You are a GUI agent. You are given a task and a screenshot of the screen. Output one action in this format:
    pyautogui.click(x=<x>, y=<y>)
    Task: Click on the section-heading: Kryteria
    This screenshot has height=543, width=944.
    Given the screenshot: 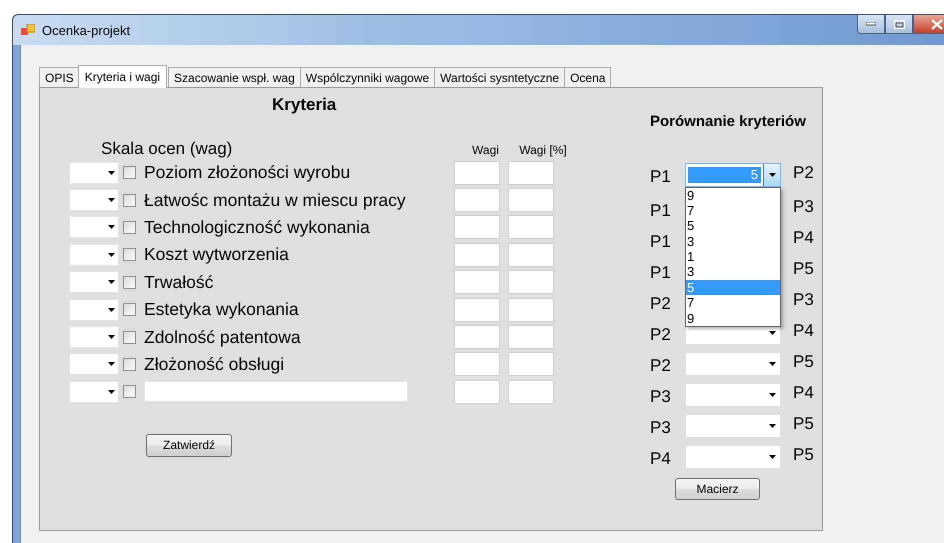 What is the action you would take?
    pyautogui.click(x=305, y=105)
    